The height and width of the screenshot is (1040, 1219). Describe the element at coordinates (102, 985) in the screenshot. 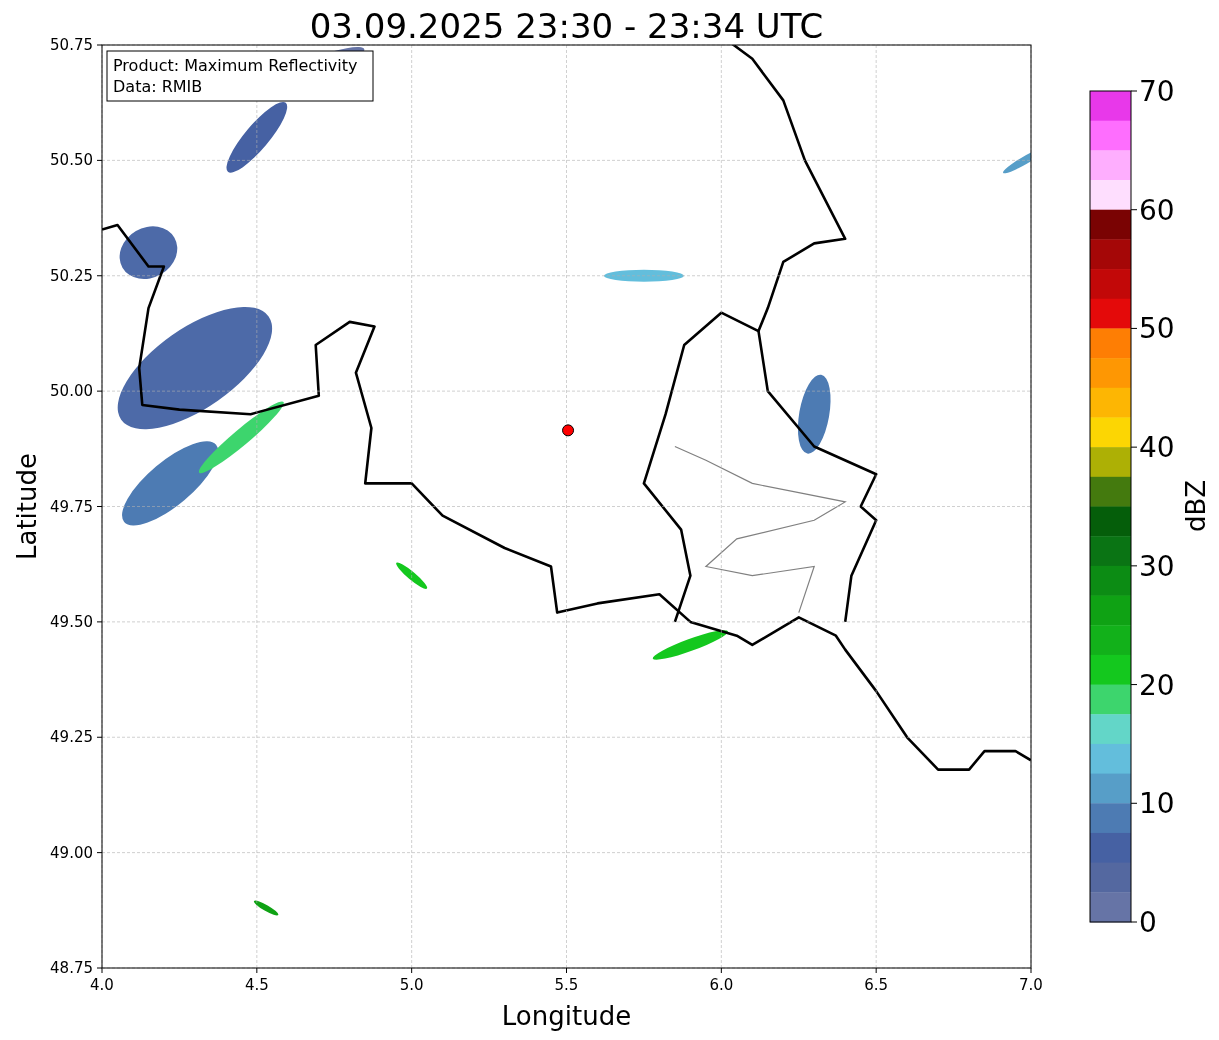

I see `x-tick-label: 4.0` at that location.